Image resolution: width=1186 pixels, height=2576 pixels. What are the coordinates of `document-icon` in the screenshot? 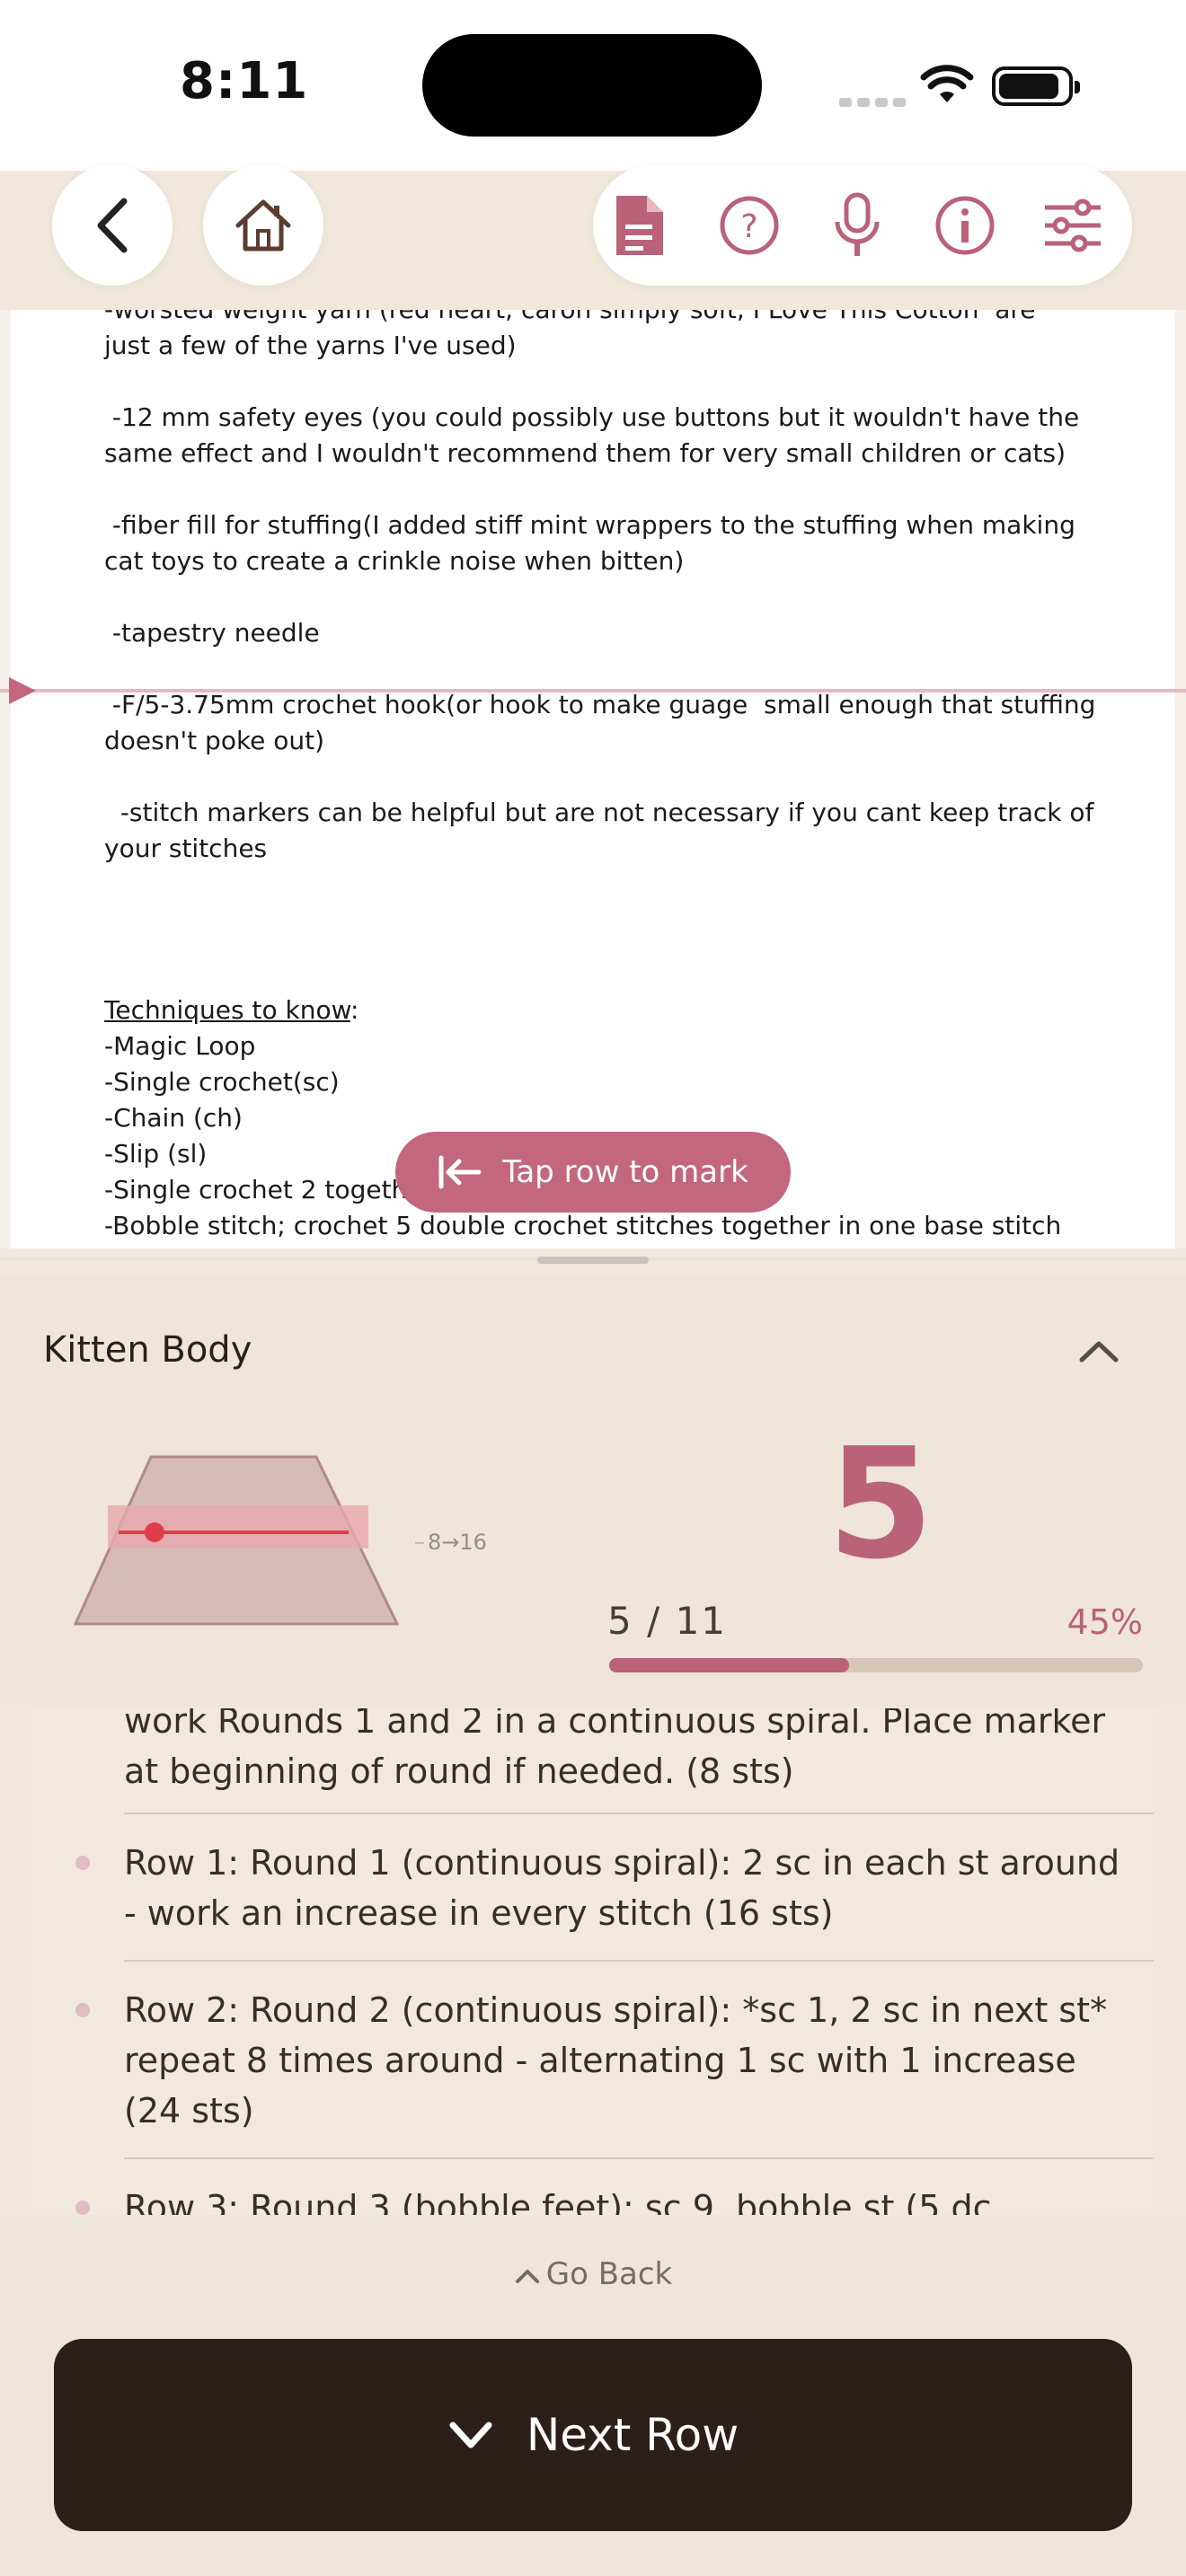 It's located at (639, 225).